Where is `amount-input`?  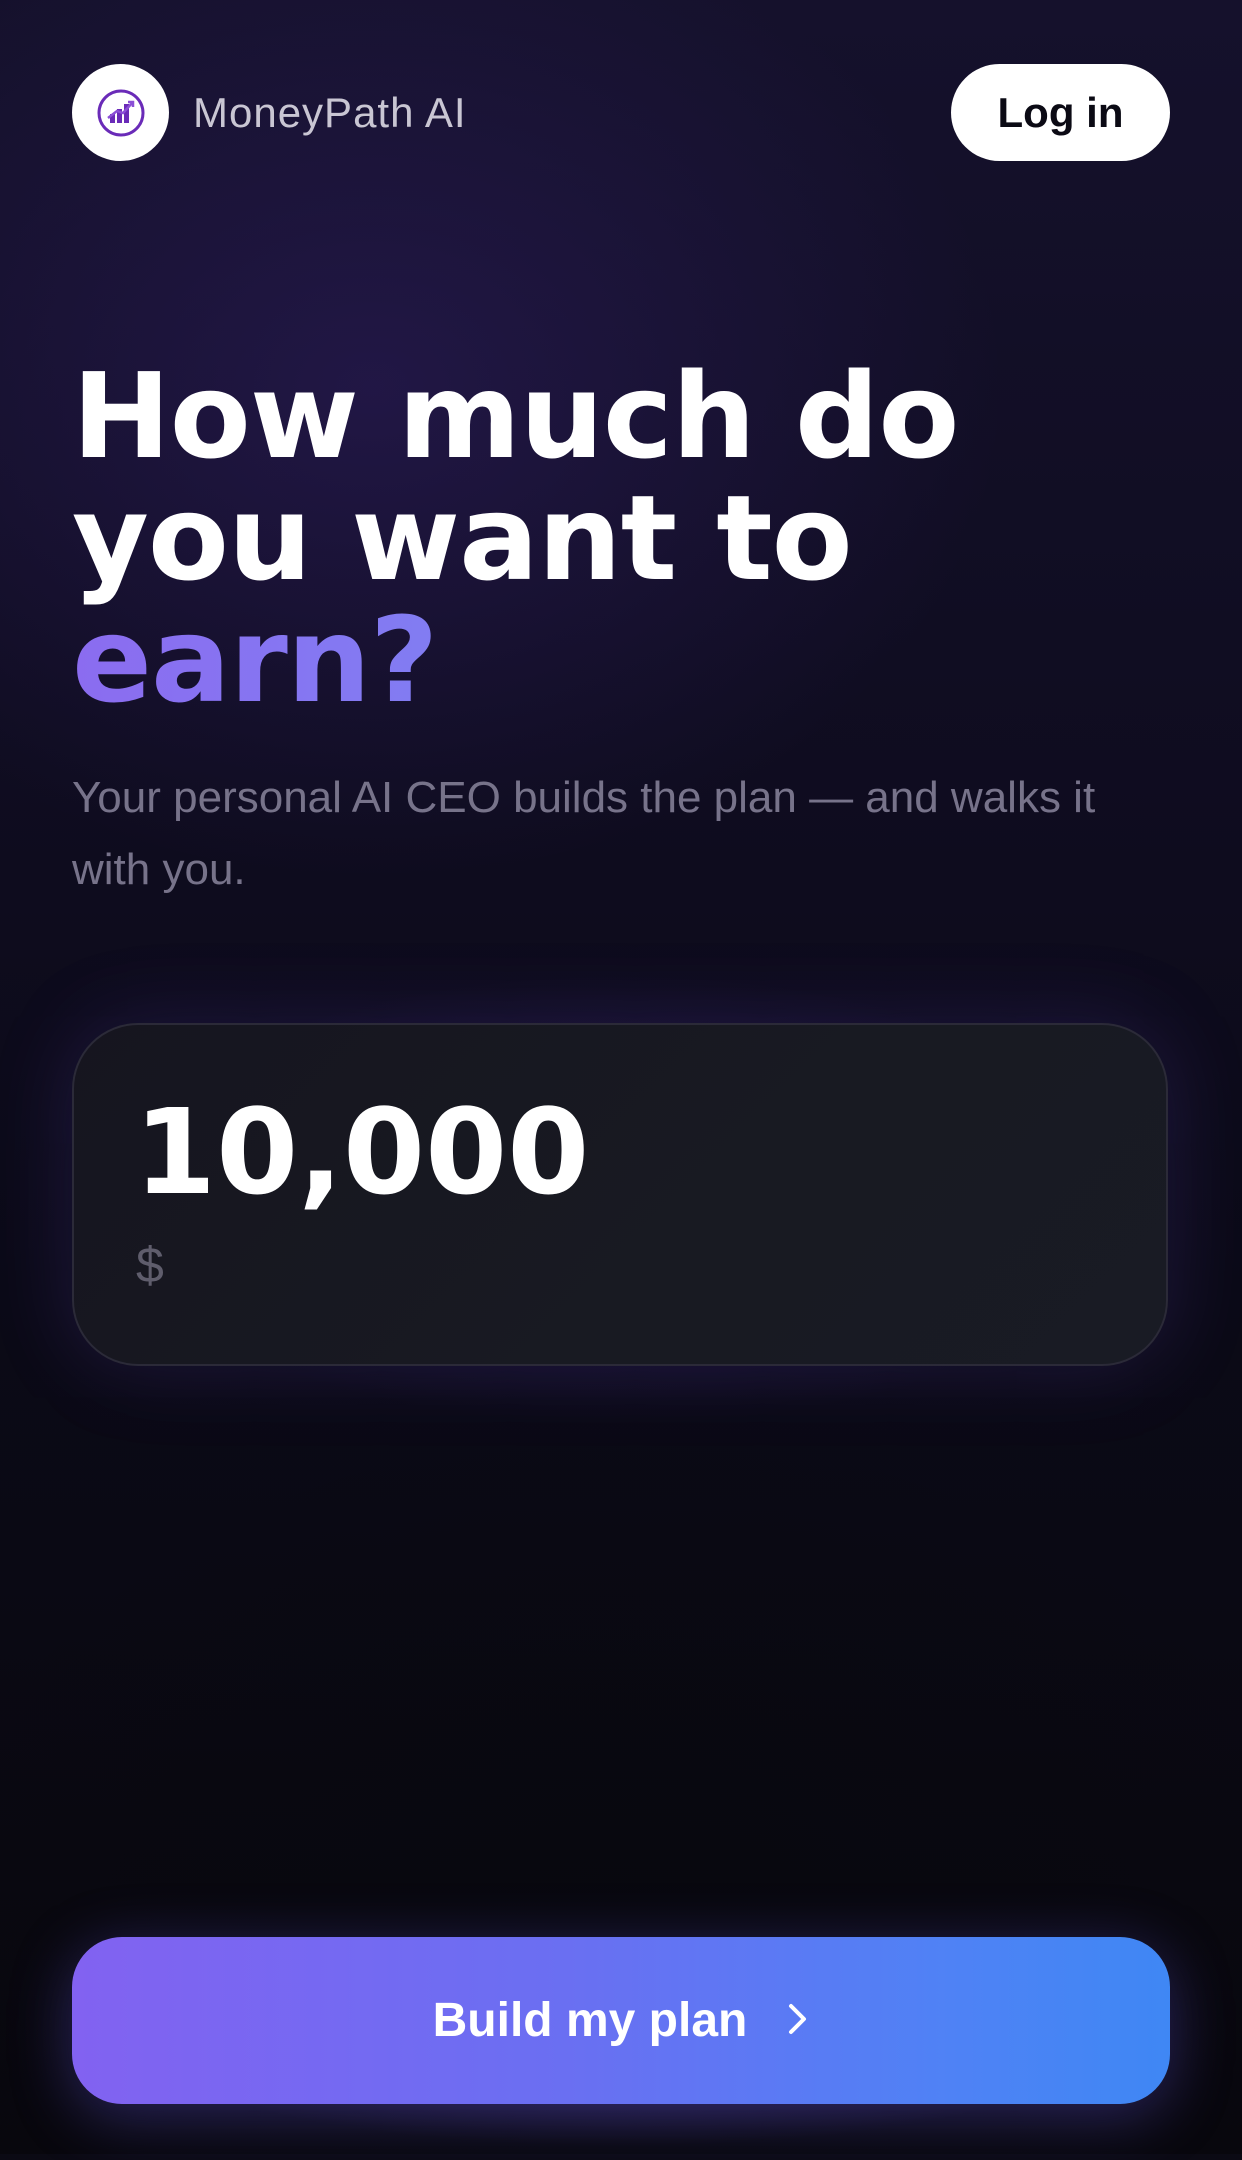
amount-input is located at coordinates (584, 1152).